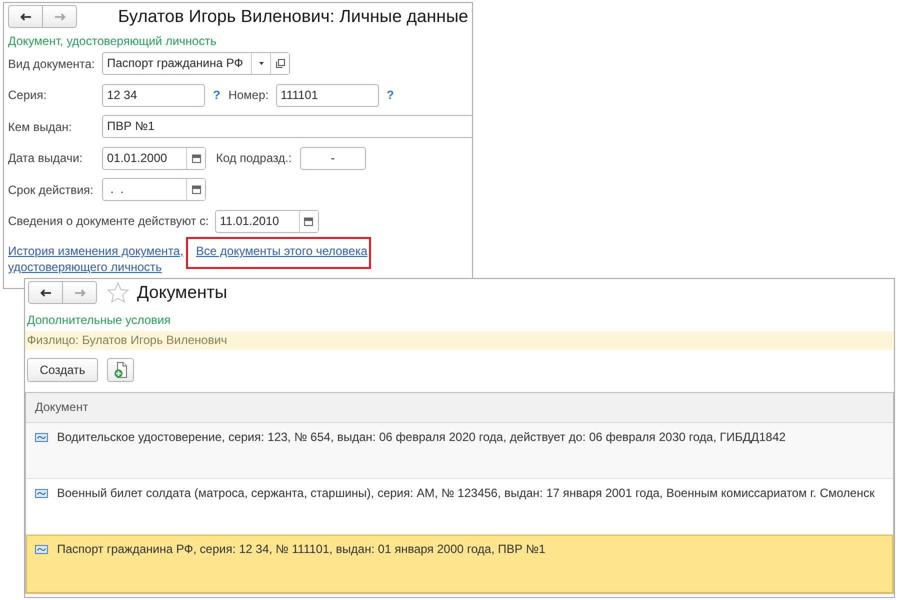 Image resolution: width=900 pixels, height=600 pixels. Describe the element at coordinates (282, 250) in the screenshot. I see `link: Все документы этого человека` at that location.